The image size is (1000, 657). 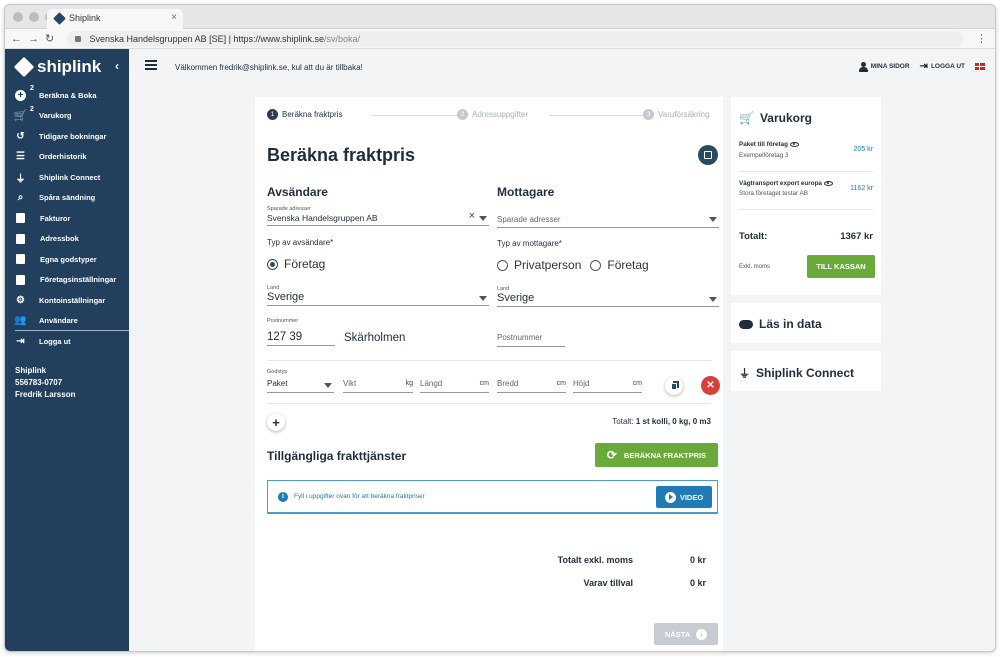 What do you see at coordinates (342, 39) in the screenshot?
I see `url-path: /sv/boka/` at bounding box center [342, 39].